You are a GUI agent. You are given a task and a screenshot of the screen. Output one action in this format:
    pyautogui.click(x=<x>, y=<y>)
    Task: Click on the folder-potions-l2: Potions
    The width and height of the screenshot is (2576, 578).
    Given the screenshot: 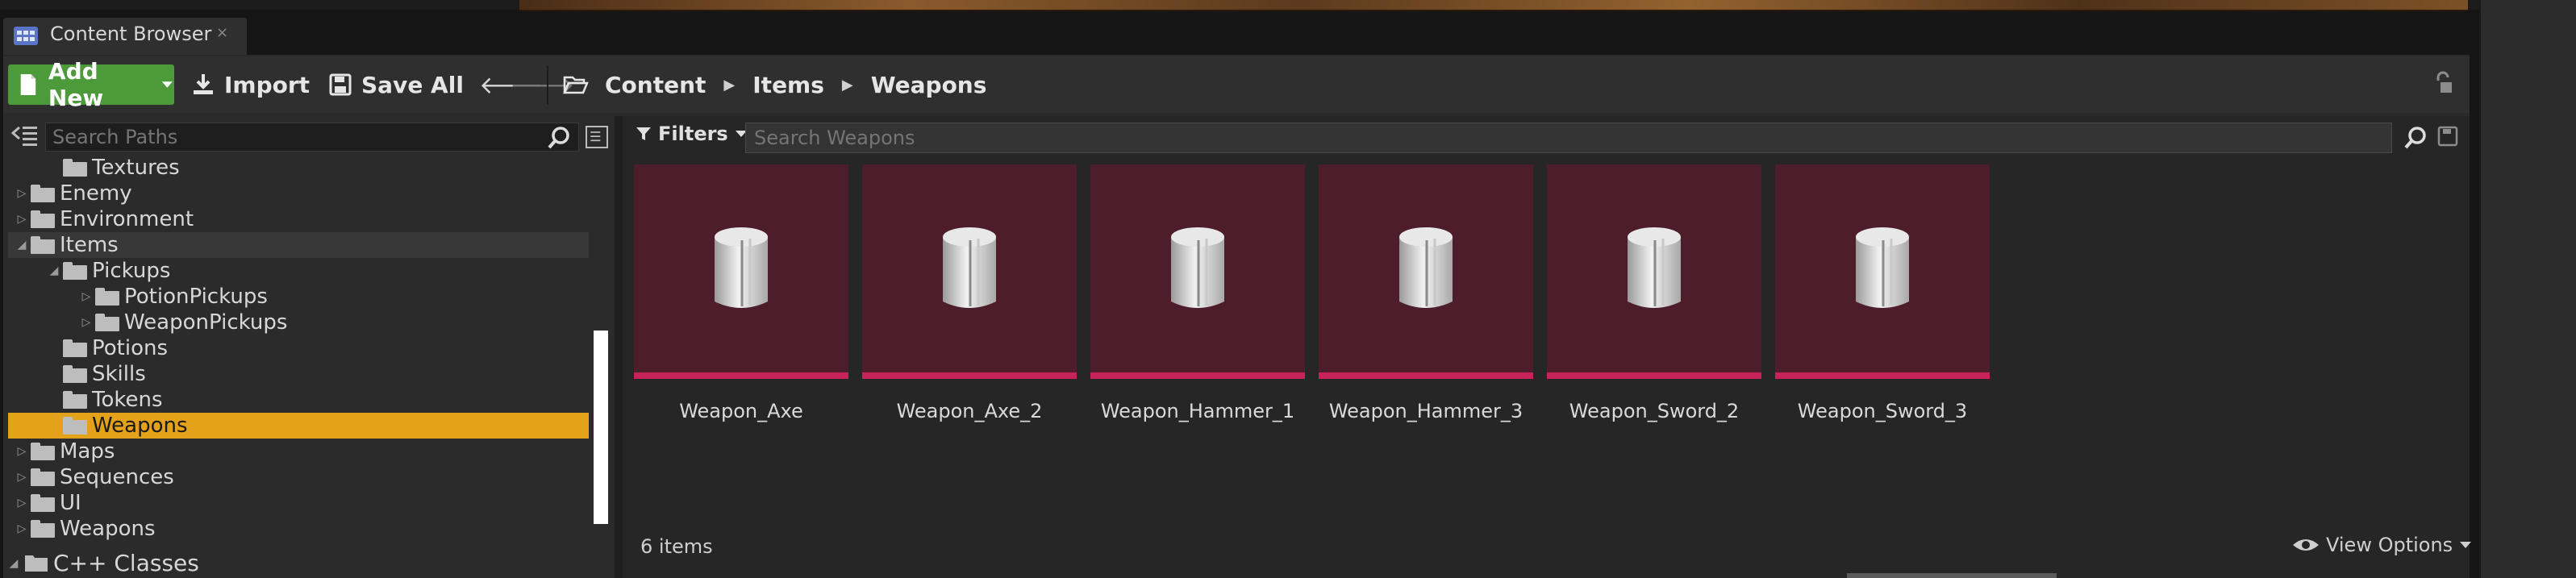 What is the action you would take?
    pyautogui.click(x=108, y=348)
    